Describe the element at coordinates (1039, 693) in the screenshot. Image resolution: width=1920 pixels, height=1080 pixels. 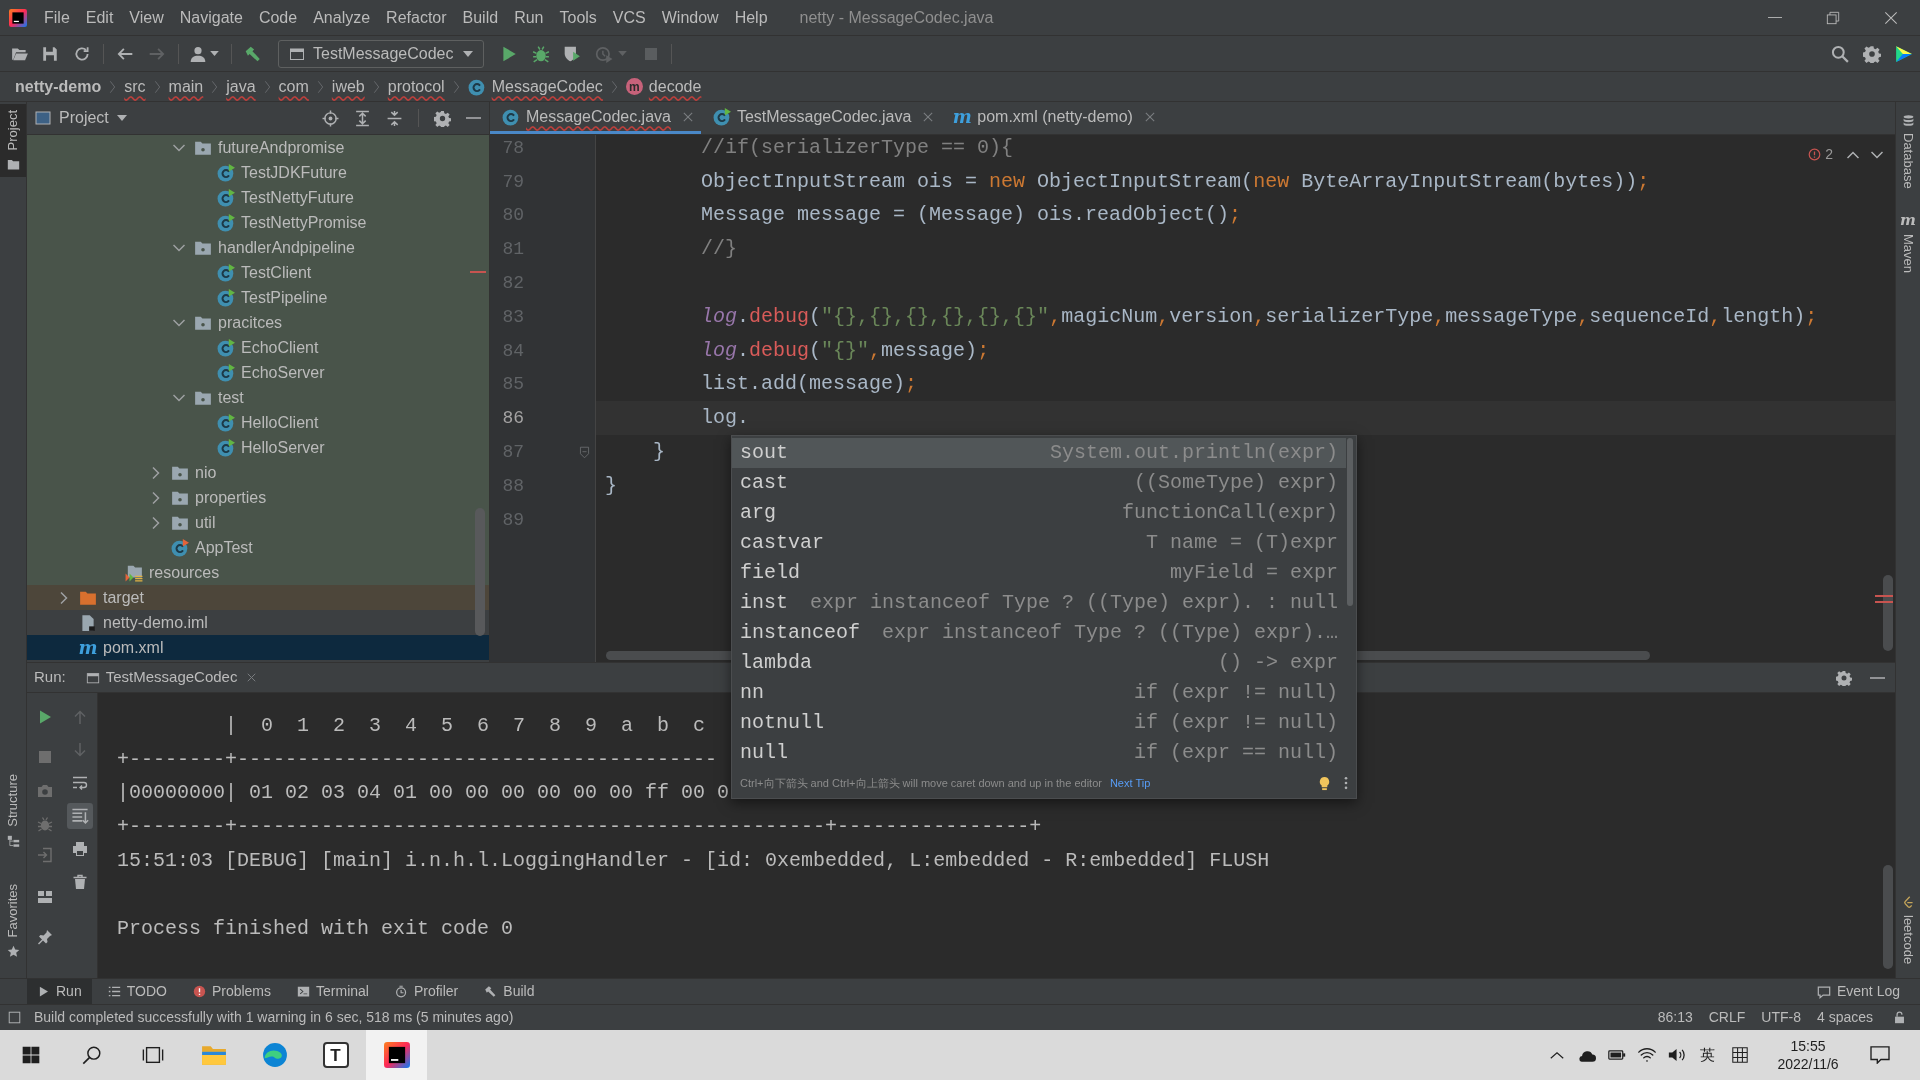
I see `completion-item: nn if (expr != null)` at that location.